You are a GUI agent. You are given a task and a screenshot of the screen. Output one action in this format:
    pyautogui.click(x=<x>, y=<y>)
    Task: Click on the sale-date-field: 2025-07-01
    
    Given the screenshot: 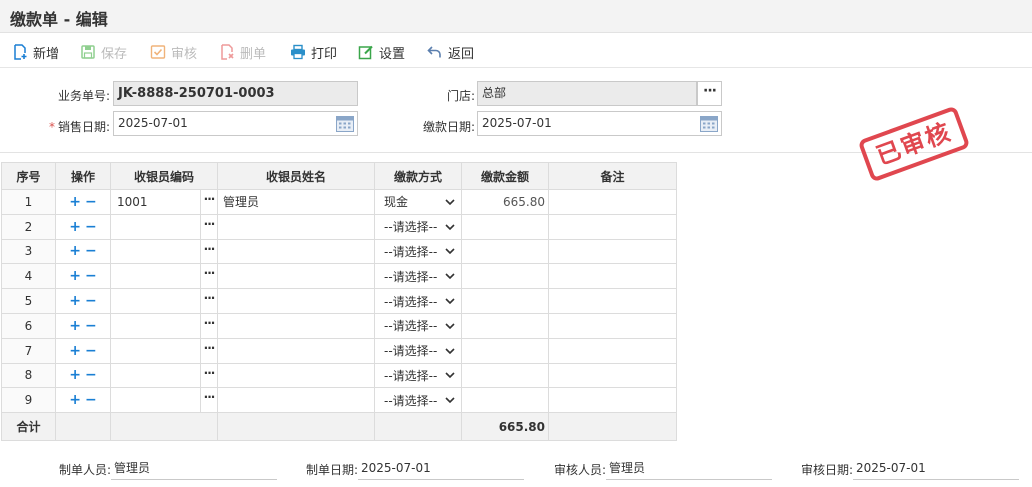 What is the action you would take?
    pyautogui.click(x=235, y=123)
    